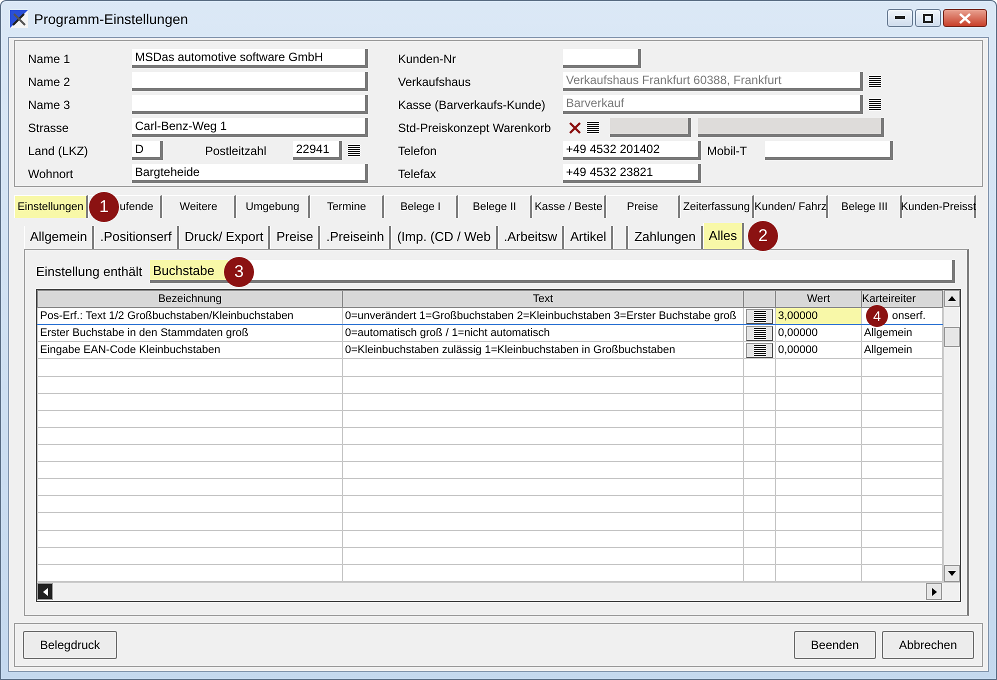 The width and height of the screenshot is (997, 680). I want to click on table-cell: Eingabe EAN-Code Kleinbuchstaben, so click(190, 350).